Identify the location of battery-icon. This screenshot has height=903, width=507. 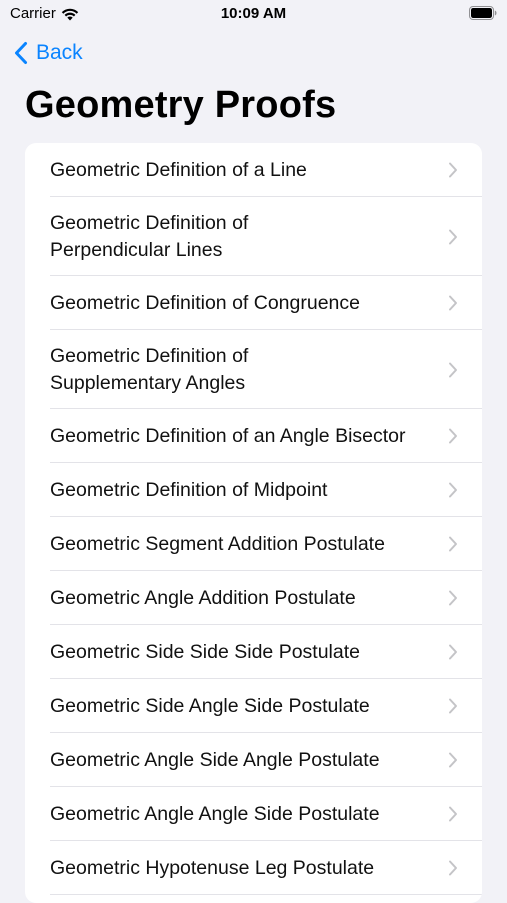
(483, 13).